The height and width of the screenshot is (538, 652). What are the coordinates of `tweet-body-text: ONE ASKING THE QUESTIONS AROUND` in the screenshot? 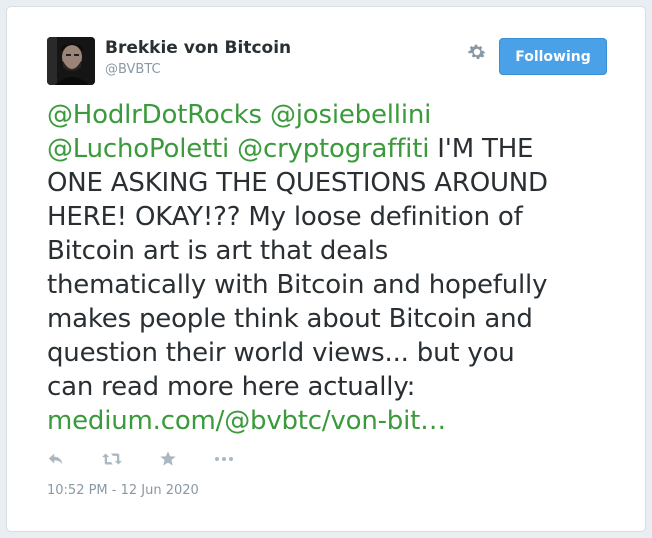 It's located at (297, 183).